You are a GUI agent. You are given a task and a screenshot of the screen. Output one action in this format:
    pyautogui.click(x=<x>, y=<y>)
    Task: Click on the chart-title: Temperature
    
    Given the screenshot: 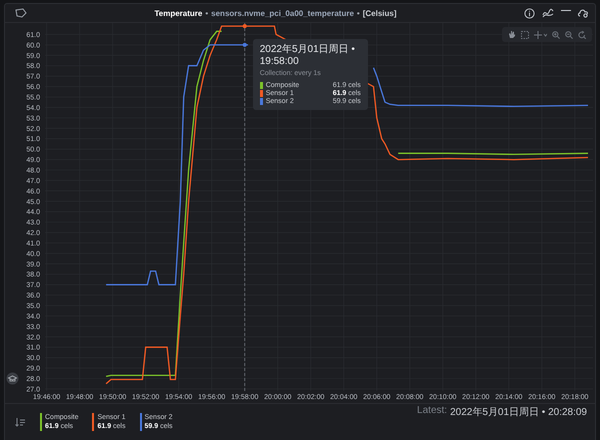 What is the action you would take?
    pyautogui.click(x=178, y=13)
    